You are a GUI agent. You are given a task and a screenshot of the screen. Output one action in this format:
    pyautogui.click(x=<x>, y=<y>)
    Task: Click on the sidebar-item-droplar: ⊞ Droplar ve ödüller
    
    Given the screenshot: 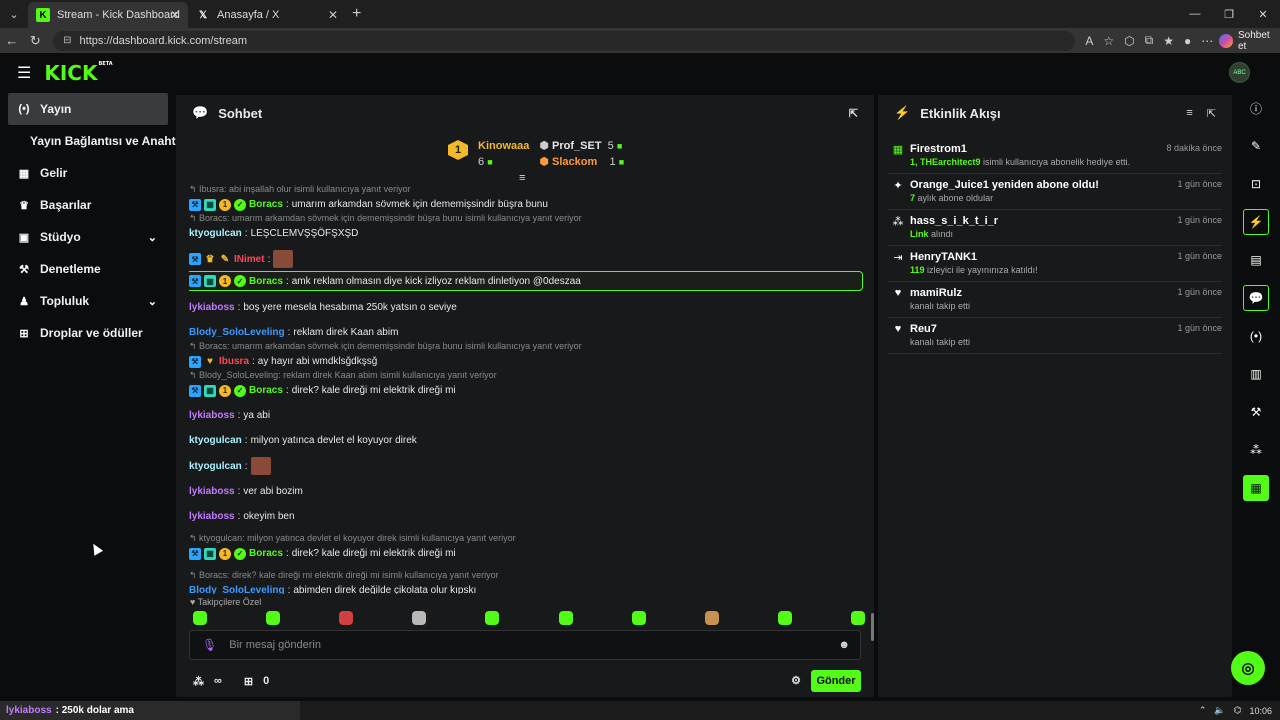 What is the action you would take?
    pyautogui.click(x=87, y=333)
    